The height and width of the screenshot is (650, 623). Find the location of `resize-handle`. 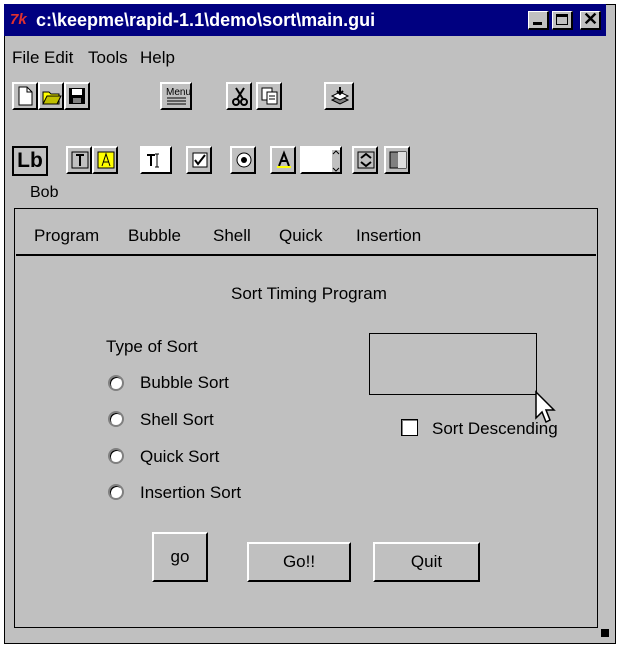

resize-handle is located at coordinates (605, 633).